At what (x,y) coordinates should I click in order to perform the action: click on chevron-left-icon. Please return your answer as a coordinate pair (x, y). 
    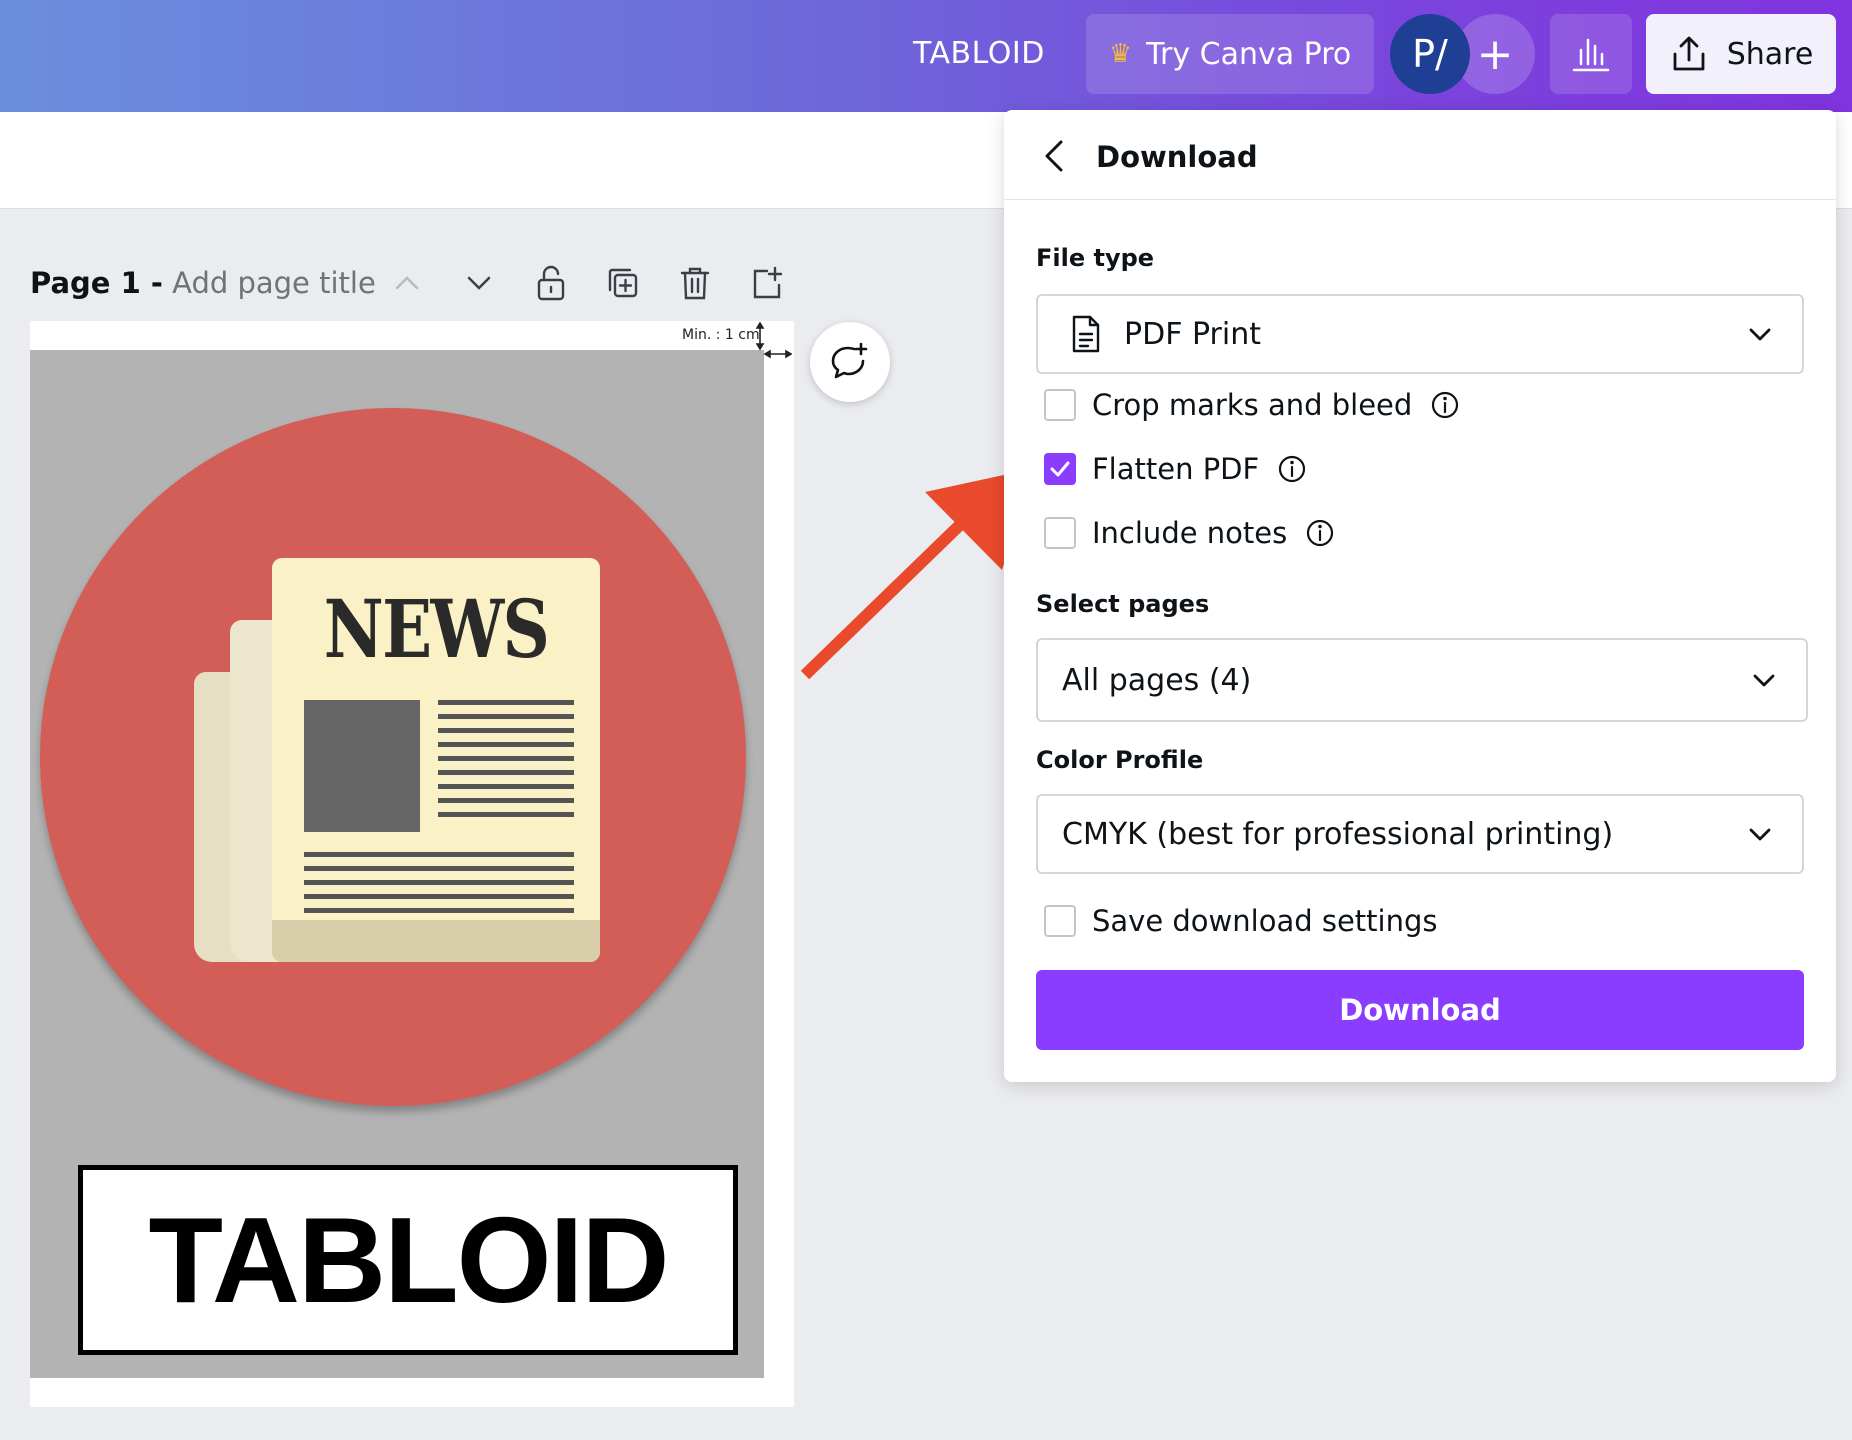
    Looking at the image, I should click on (1054, 156).